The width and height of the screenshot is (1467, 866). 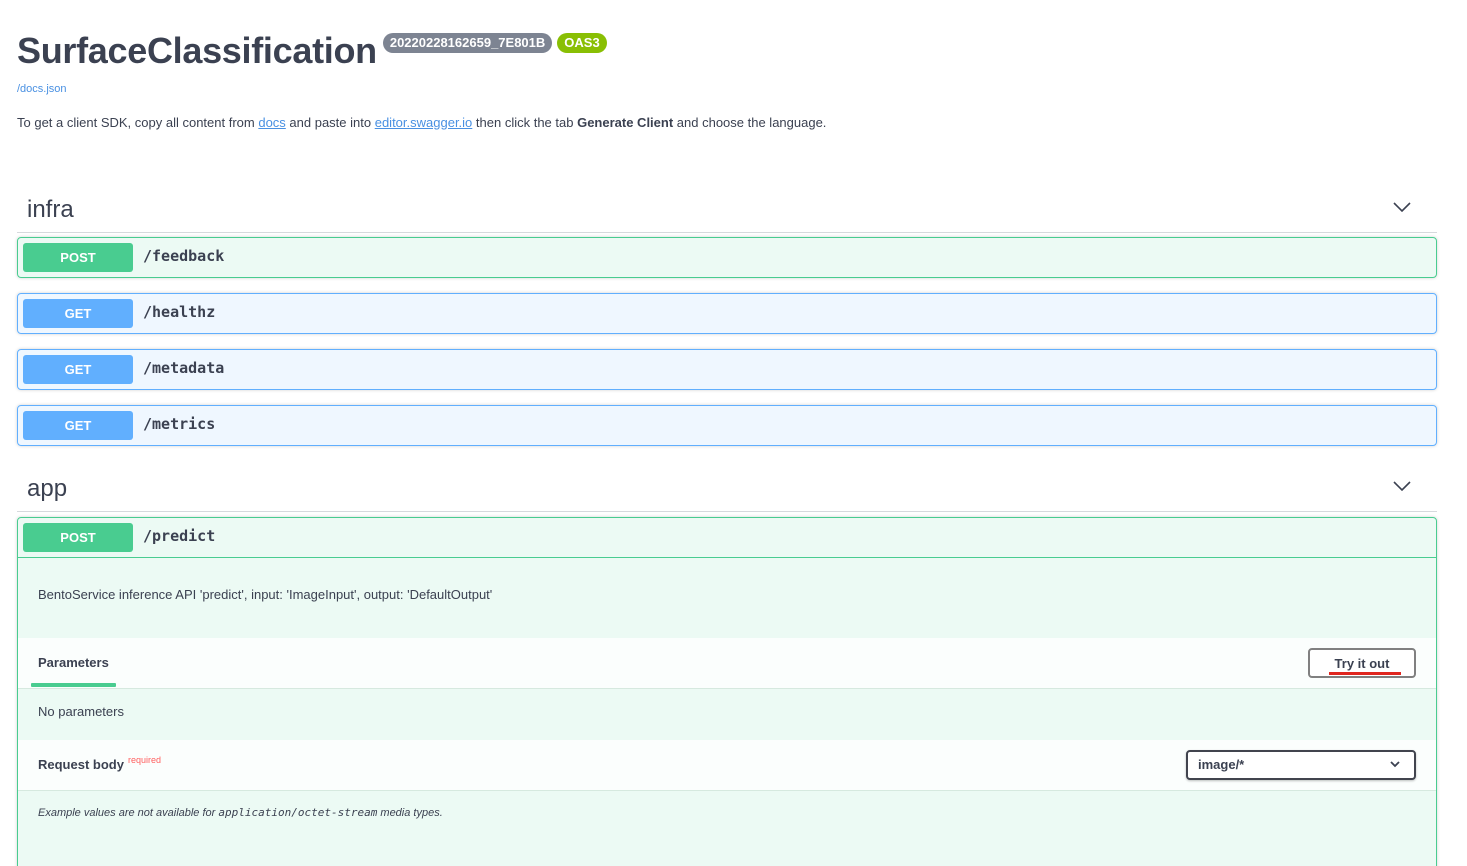 What do you see at coordinates (727, 425) in the screenshot?
I see `op-get-metrics: GET /metrics` at bounding box center [727, 425].